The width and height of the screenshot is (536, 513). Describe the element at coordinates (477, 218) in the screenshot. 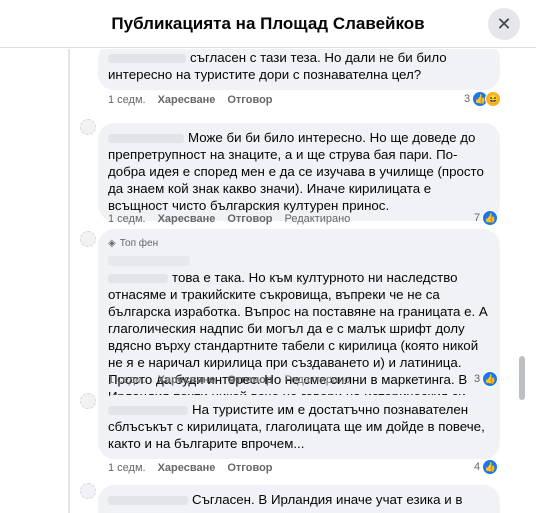

I see `reaction-count: 7` at that location.